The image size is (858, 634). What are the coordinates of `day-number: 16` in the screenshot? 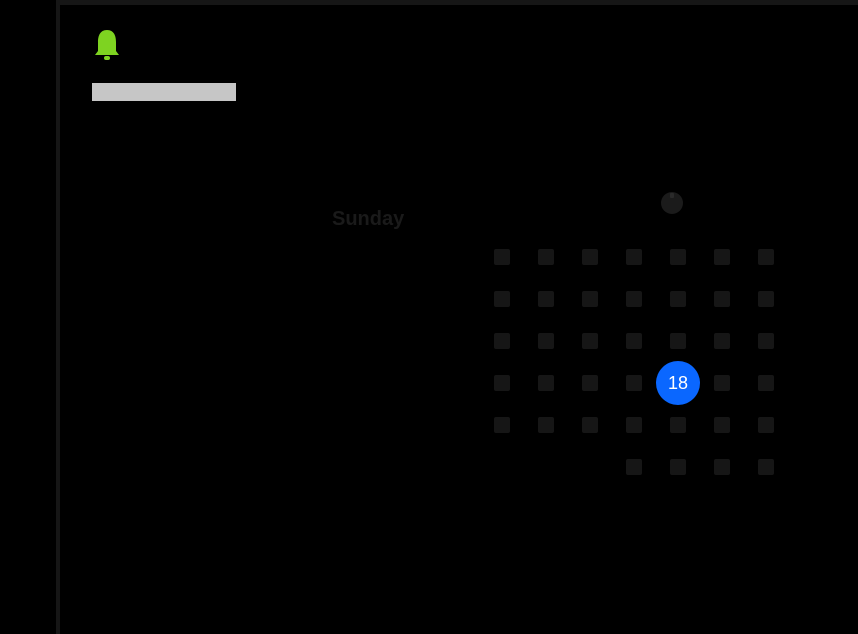 It's located at (590, 383).